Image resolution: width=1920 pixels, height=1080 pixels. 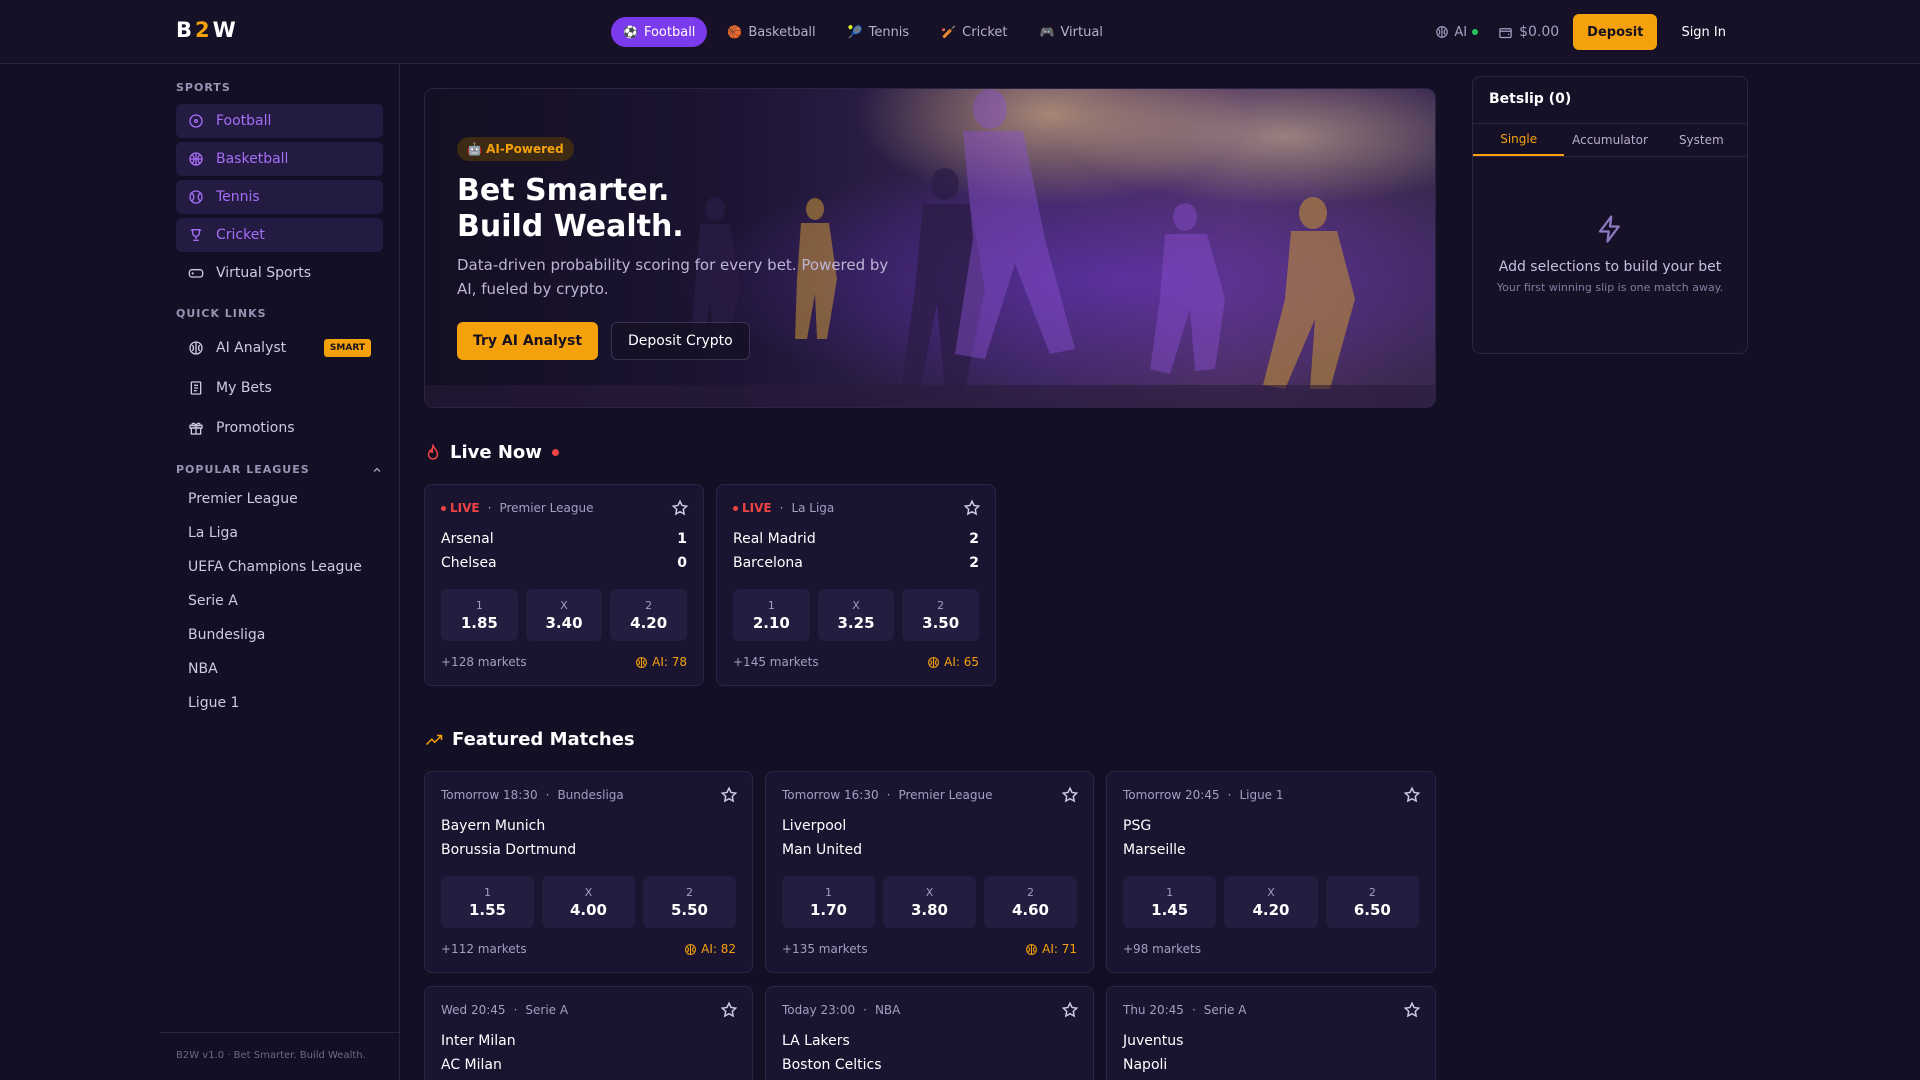 I want to click on odd-value: 6.50, so click(x=1372, y=909).